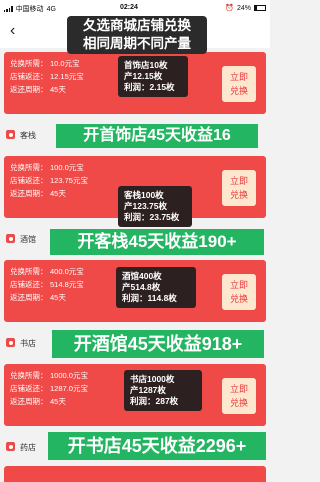 The height and width of the screenshot is (482, 320). What do you see at coordinates (51, 9) in the screenshot?
I see `network-type: 4G` at bounding box center [51, 9].